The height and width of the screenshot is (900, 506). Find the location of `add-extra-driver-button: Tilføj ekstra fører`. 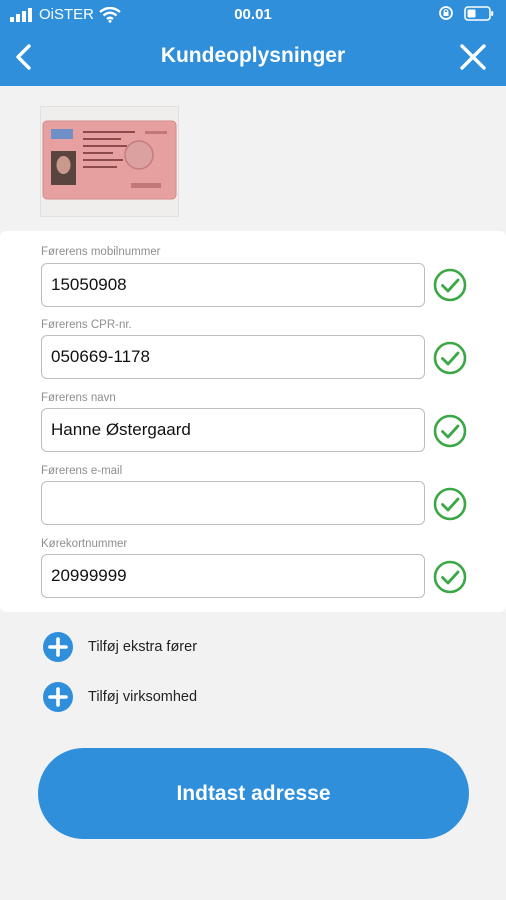

add-extra-driver-button: Tilføj ekstra fører is located at coordinates (119, 647).